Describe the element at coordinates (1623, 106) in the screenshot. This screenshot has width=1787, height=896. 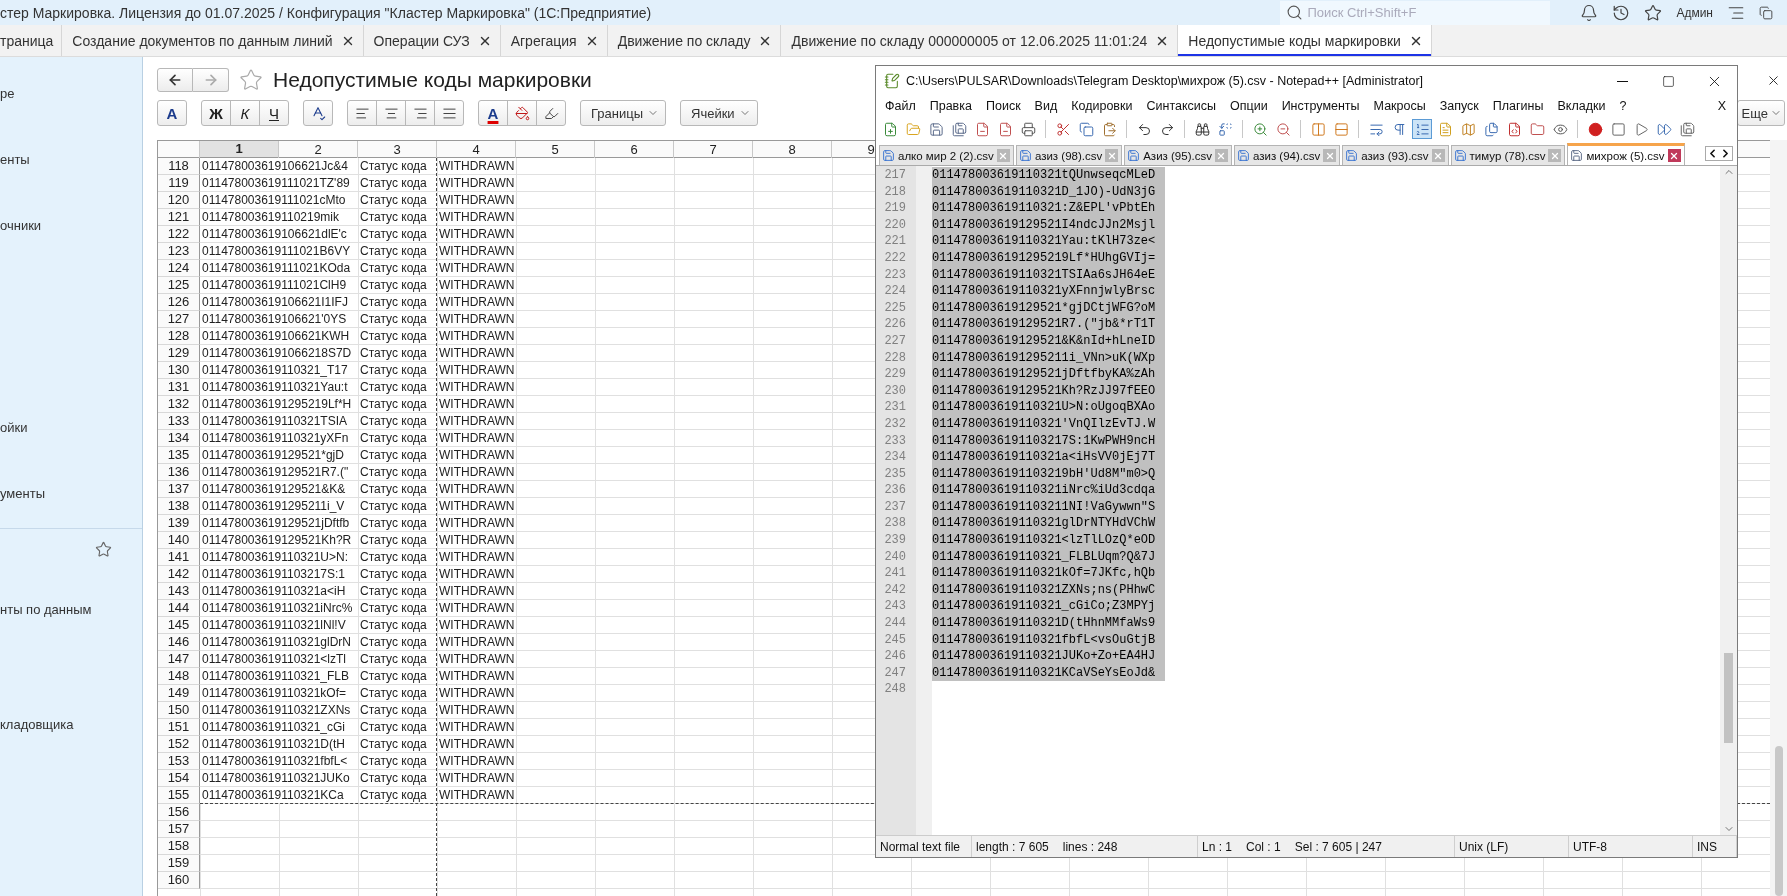
I see `menu-item: ?` at that location.